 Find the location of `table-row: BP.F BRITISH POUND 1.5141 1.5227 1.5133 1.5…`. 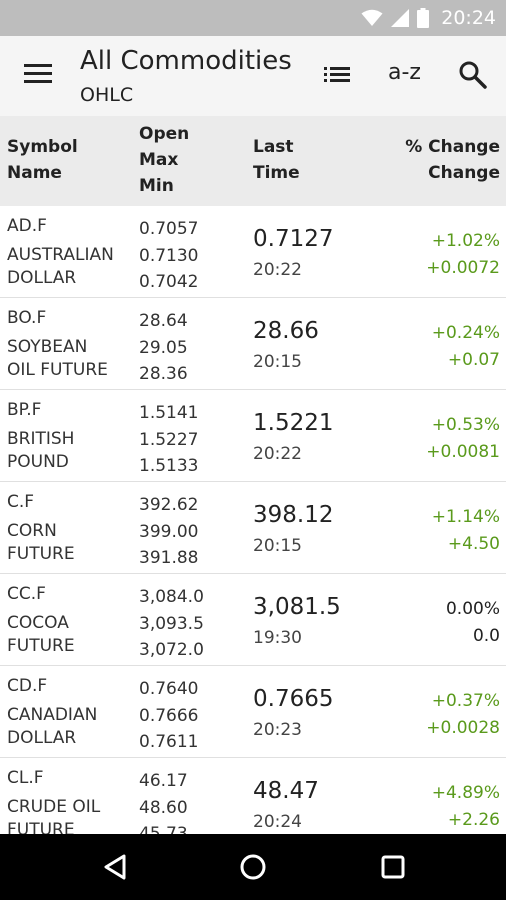

table-row: BP.F BRITISH POUND 1.5141 1.5227 1.5133 1.5… is located at coordinates (253, 436).